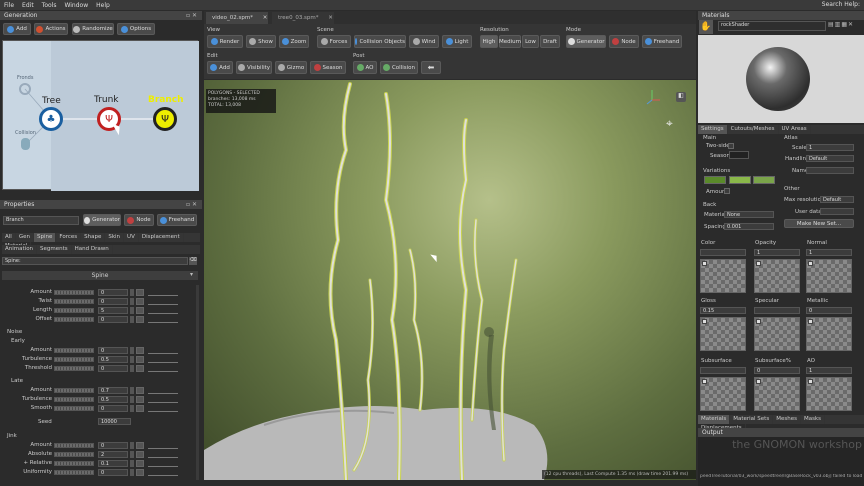 This screenshot has height=486, width=864. Describe the element at coordinates (161, 237) in the screenshot. I see `tab-displacement: Displacement` at that location.